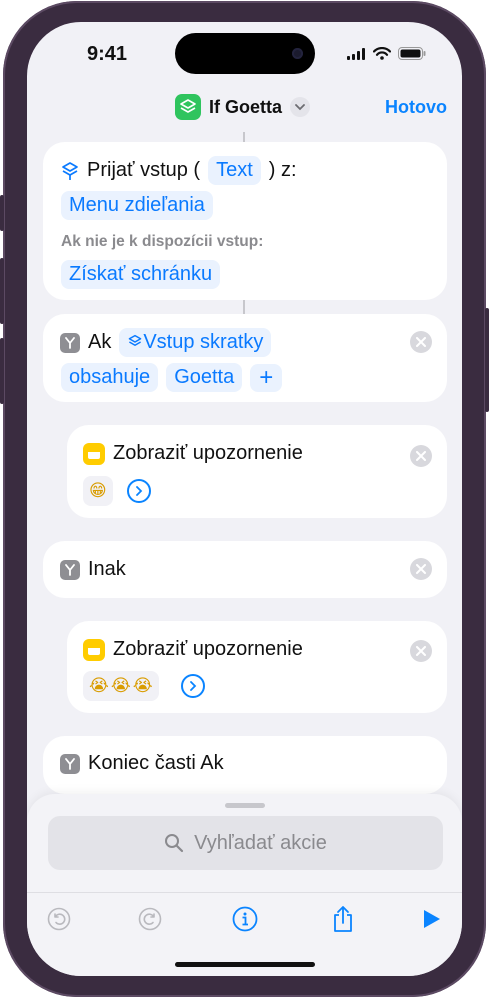 Image resolution: width=489 pixels, height=998 pixels. I want to click on receive-input-suffix: ) z:, so click(282, 170).